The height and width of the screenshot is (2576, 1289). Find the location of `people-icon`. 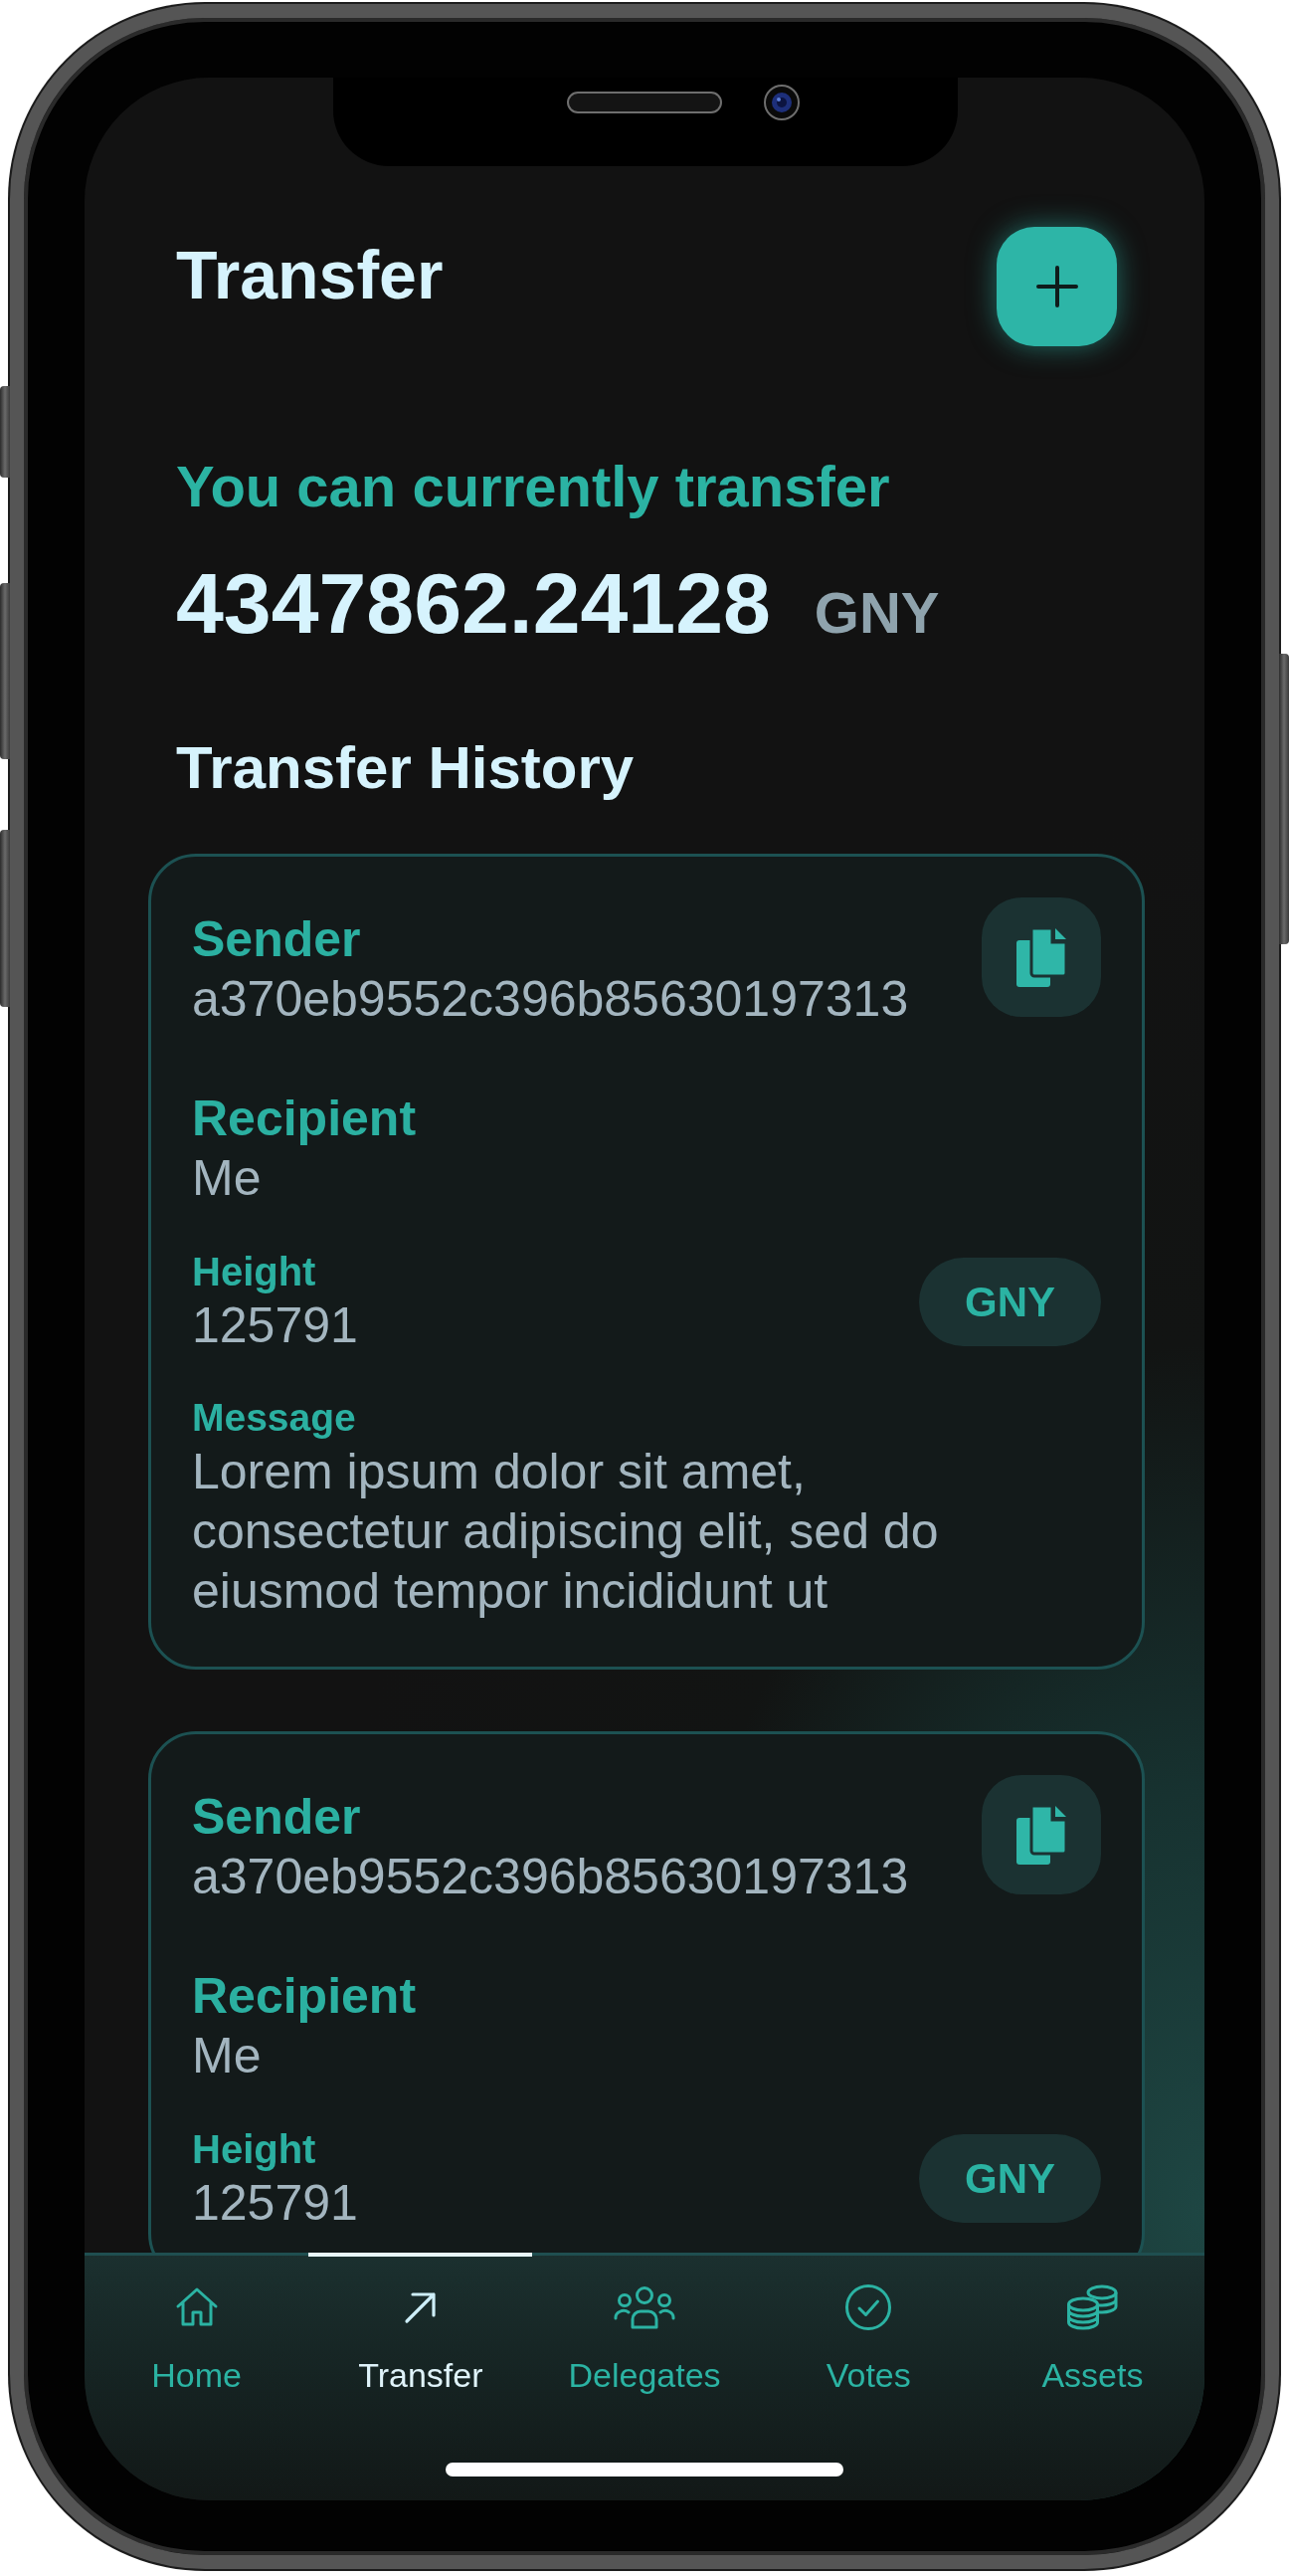

people-icon is located at coordinates (644, 2307).